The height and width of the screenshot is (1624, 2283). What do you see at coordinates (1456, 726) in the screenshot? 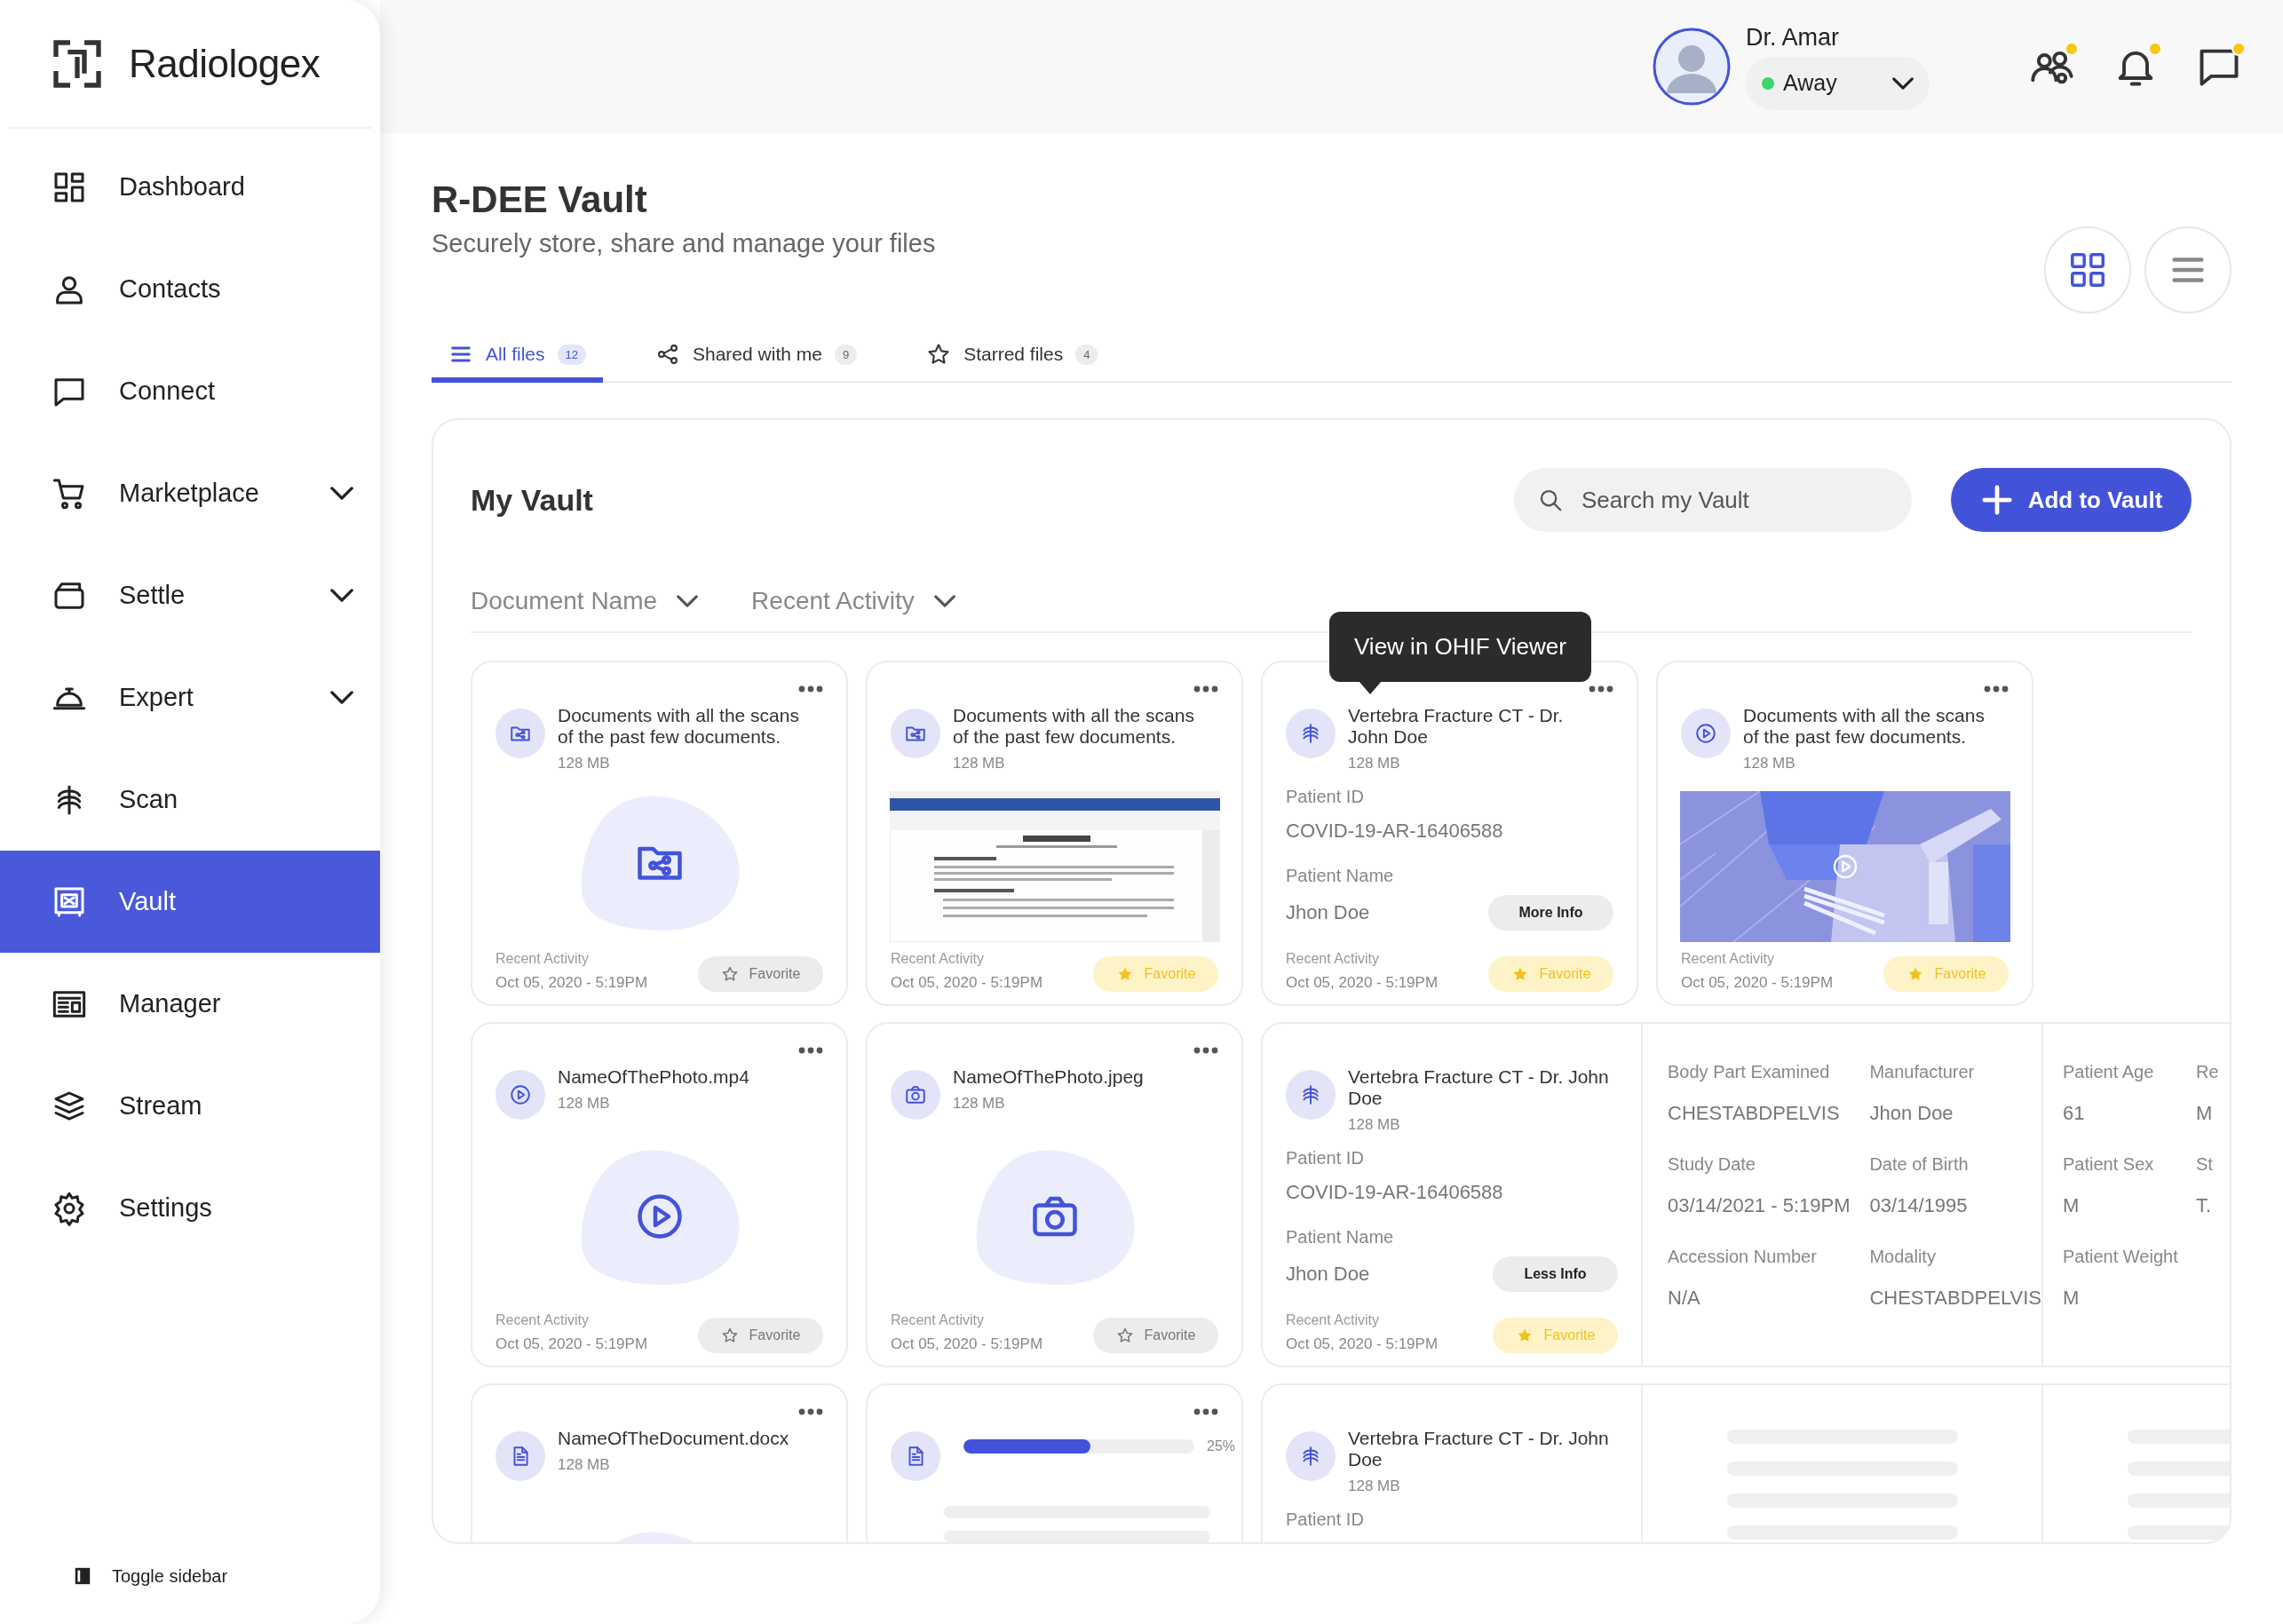
I see `file-name: Vertebra Fracture CT - Dr. John Doe` at bounding box center [1456, 726].